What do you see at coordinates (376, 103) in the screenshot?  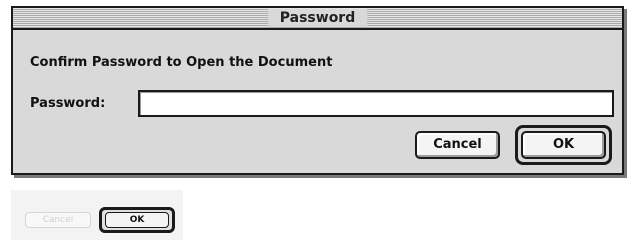 I see `password-input` at bounding box center [376, 103].